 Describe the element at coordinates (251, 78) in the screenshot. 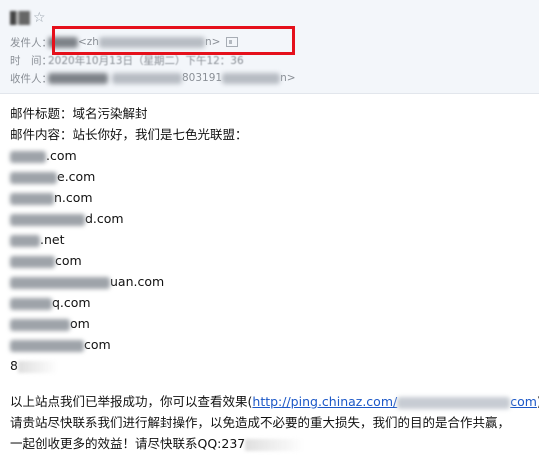

I see `redacted-recipient-email-b` at that location.